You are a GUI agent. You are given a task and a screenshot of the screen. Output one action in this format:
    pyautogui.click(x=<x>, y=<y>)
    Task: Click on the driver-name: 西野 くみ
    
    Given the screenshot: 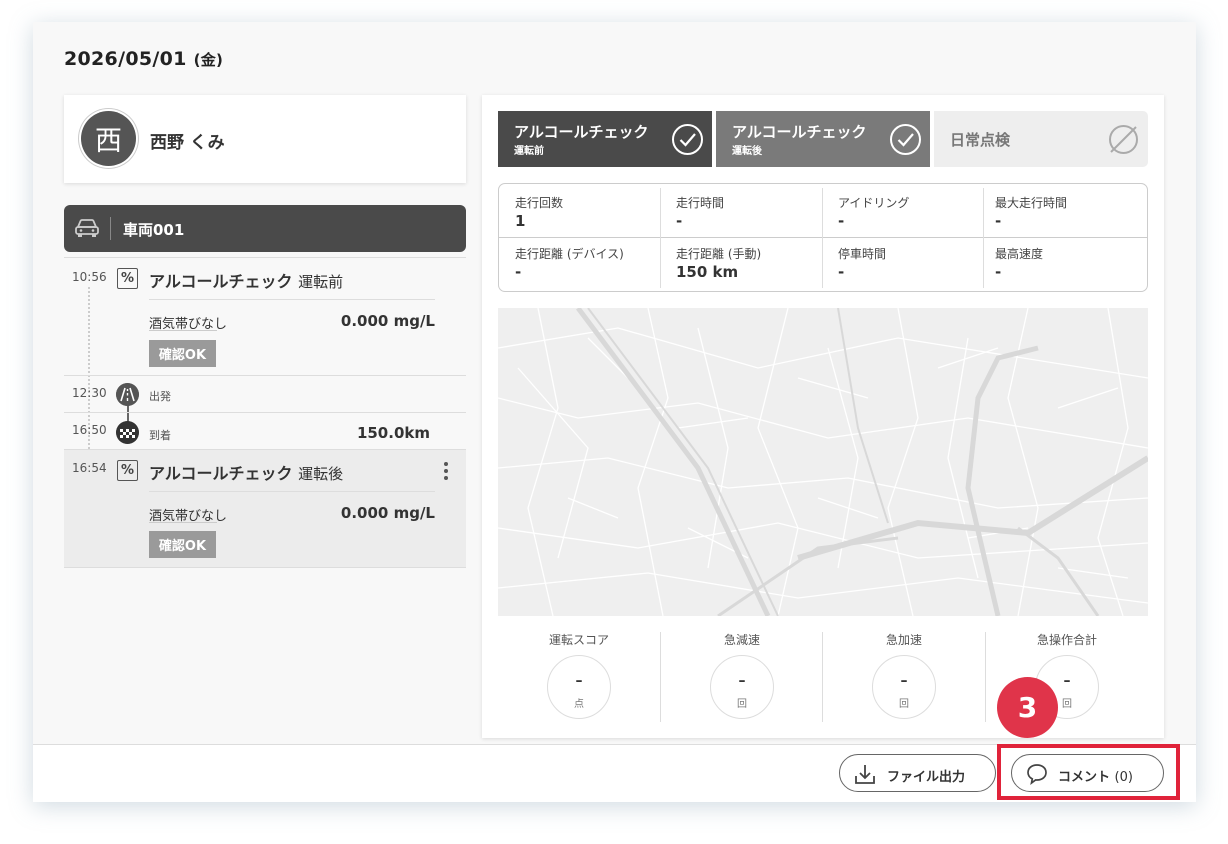 What is the action you would take?
    pyautogui.click(x=187, y=143)
    